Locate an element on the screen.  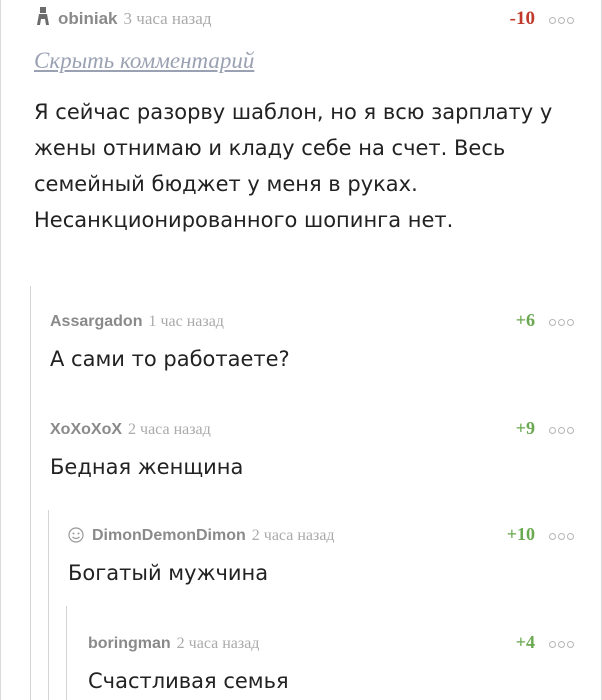
root-comment: obiniak 3 часа назад -10 is located at coordinates (304, 19).